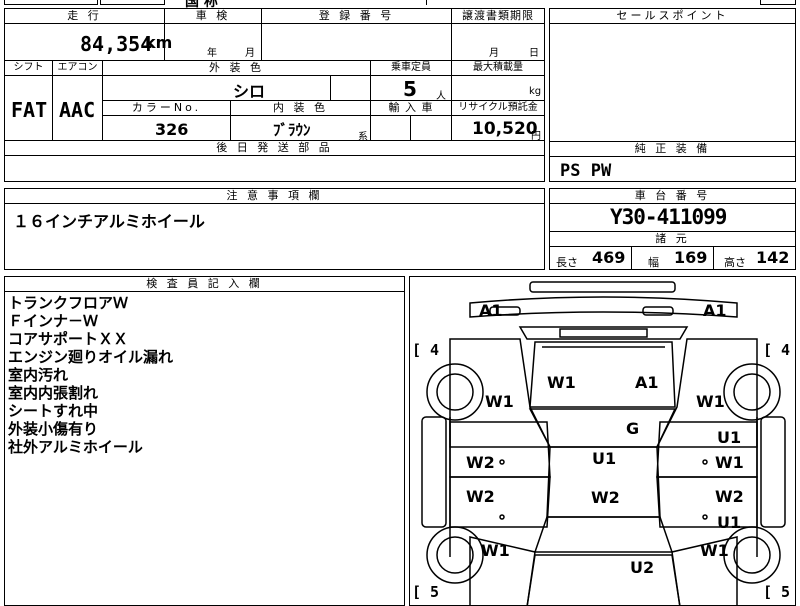 This screenshot has width=800, height=606. Describe the element at coordinates (411, 108) in the screenshot. I see `import-label: 輸 入 車` at that location.